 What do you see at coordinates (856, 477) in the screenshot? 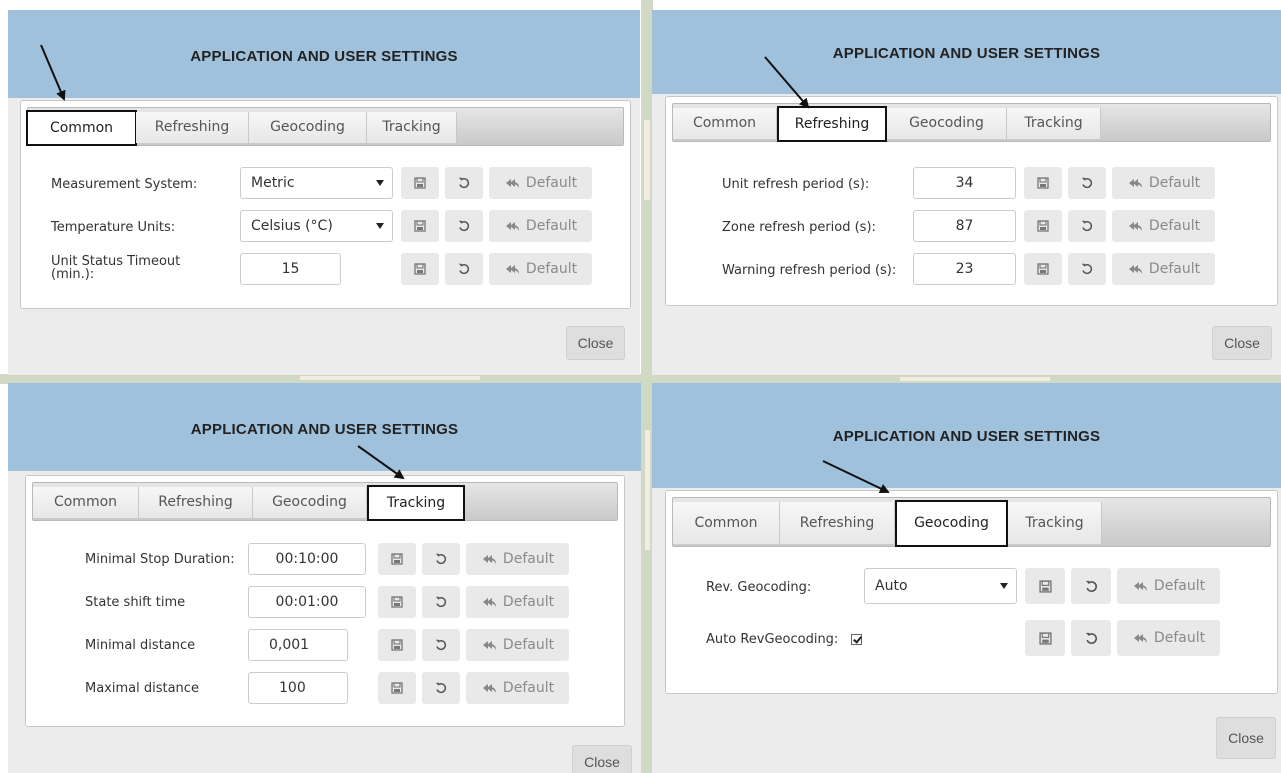
I see `arrow-to-geocoding-tab` at bounding box center [856, 477].